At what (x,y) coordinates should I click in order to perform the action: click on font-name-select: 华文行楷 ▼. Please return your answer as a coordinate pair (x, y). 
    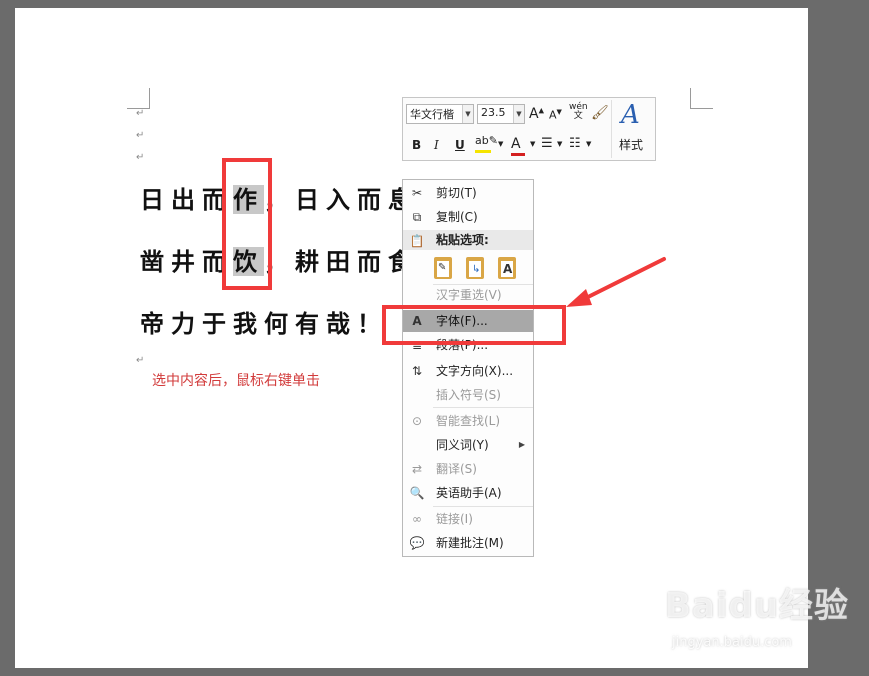
    Looking at the image, I should click on (440, 114).